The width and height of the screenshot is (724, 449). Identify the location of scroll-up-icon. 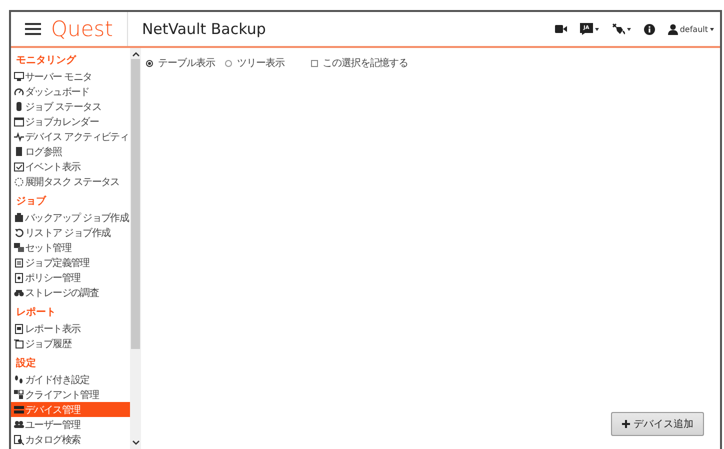
(136, 54).